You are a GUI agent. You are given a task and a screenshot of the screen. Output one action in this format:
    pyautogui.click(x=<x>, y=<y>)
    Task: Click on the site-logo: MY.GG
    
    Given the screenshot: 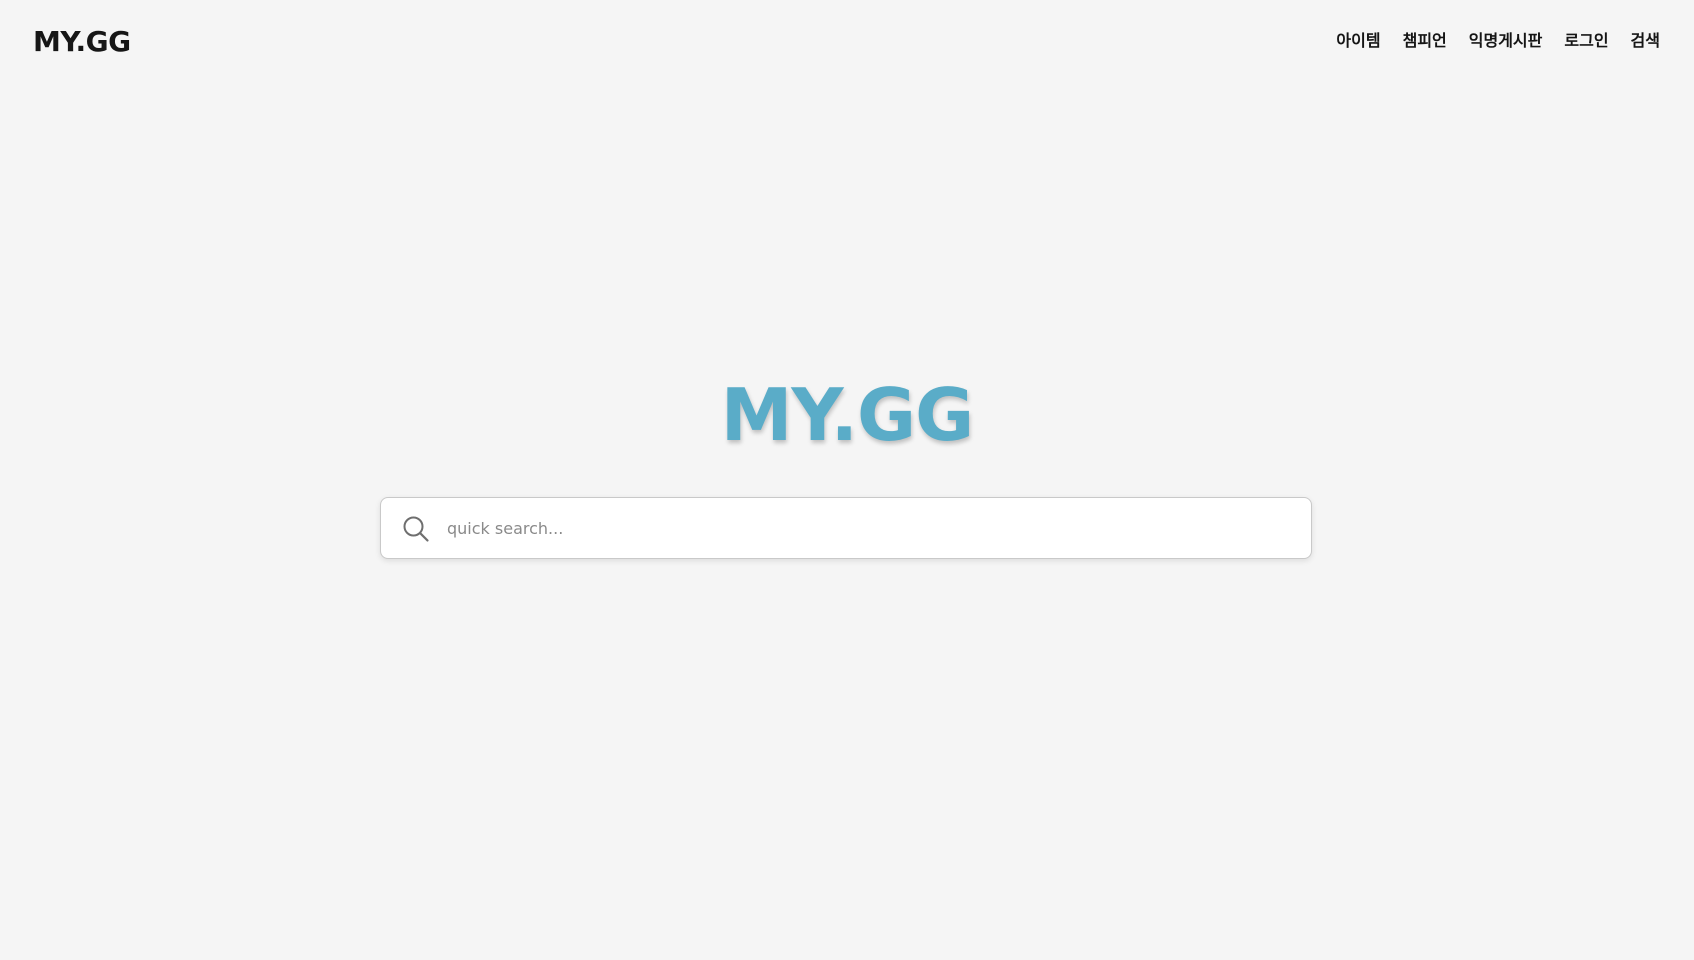 What is the action you would take?
    pyautogui.click(x=82, y=42)
    